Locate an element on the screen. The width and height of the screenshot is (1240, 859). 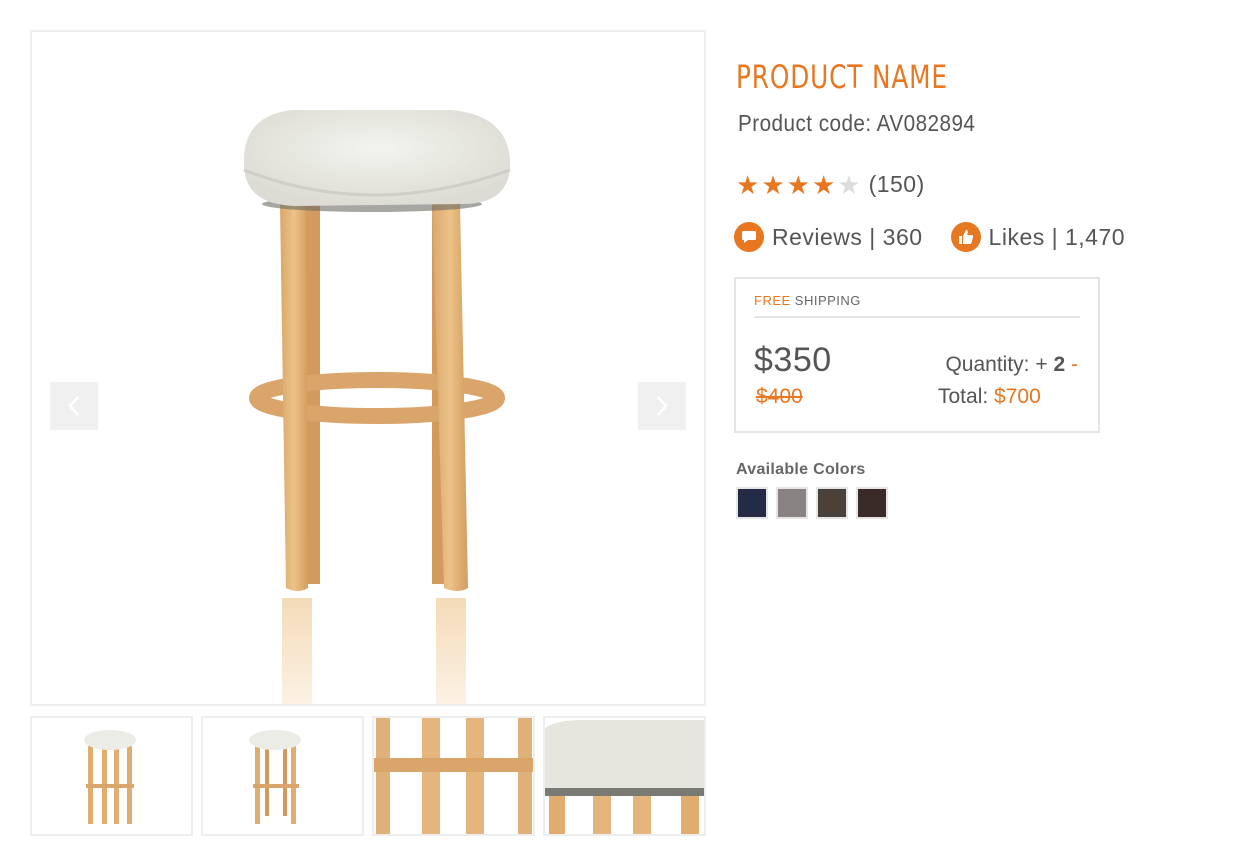
stool-image is located at coordinates (377, 407).